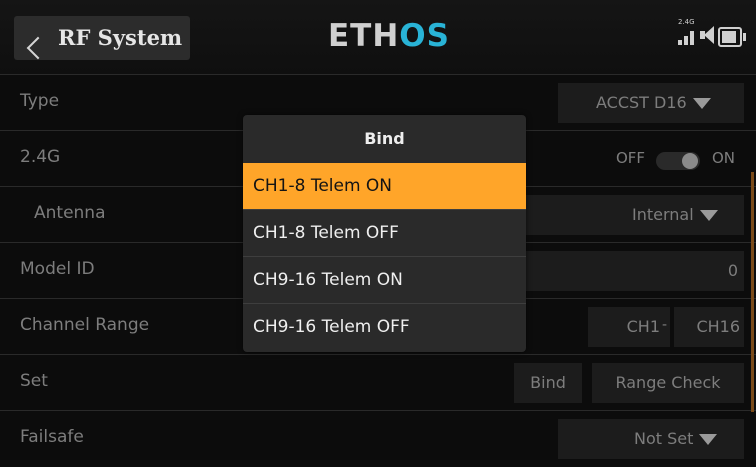 The height and width of the screenshot is (467, 756). What do you see at coordinates (712, 36) in the screenshot?
I see `status-icons: 2.4G` at bounding box center [712, 36].